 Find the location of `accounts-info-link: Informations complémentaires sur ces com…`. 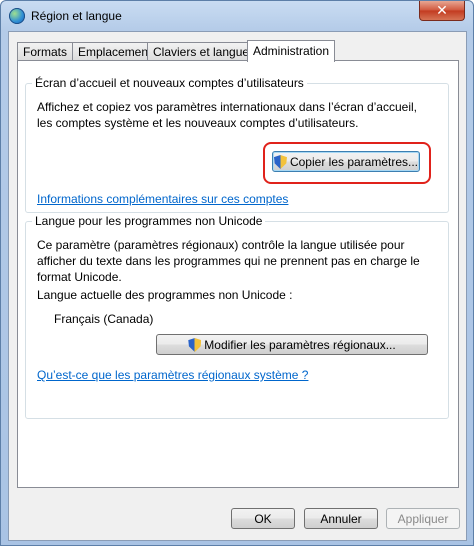

accounts-info-link: Informations complémentaires sur ces com… is located at coordinates (162, 199).